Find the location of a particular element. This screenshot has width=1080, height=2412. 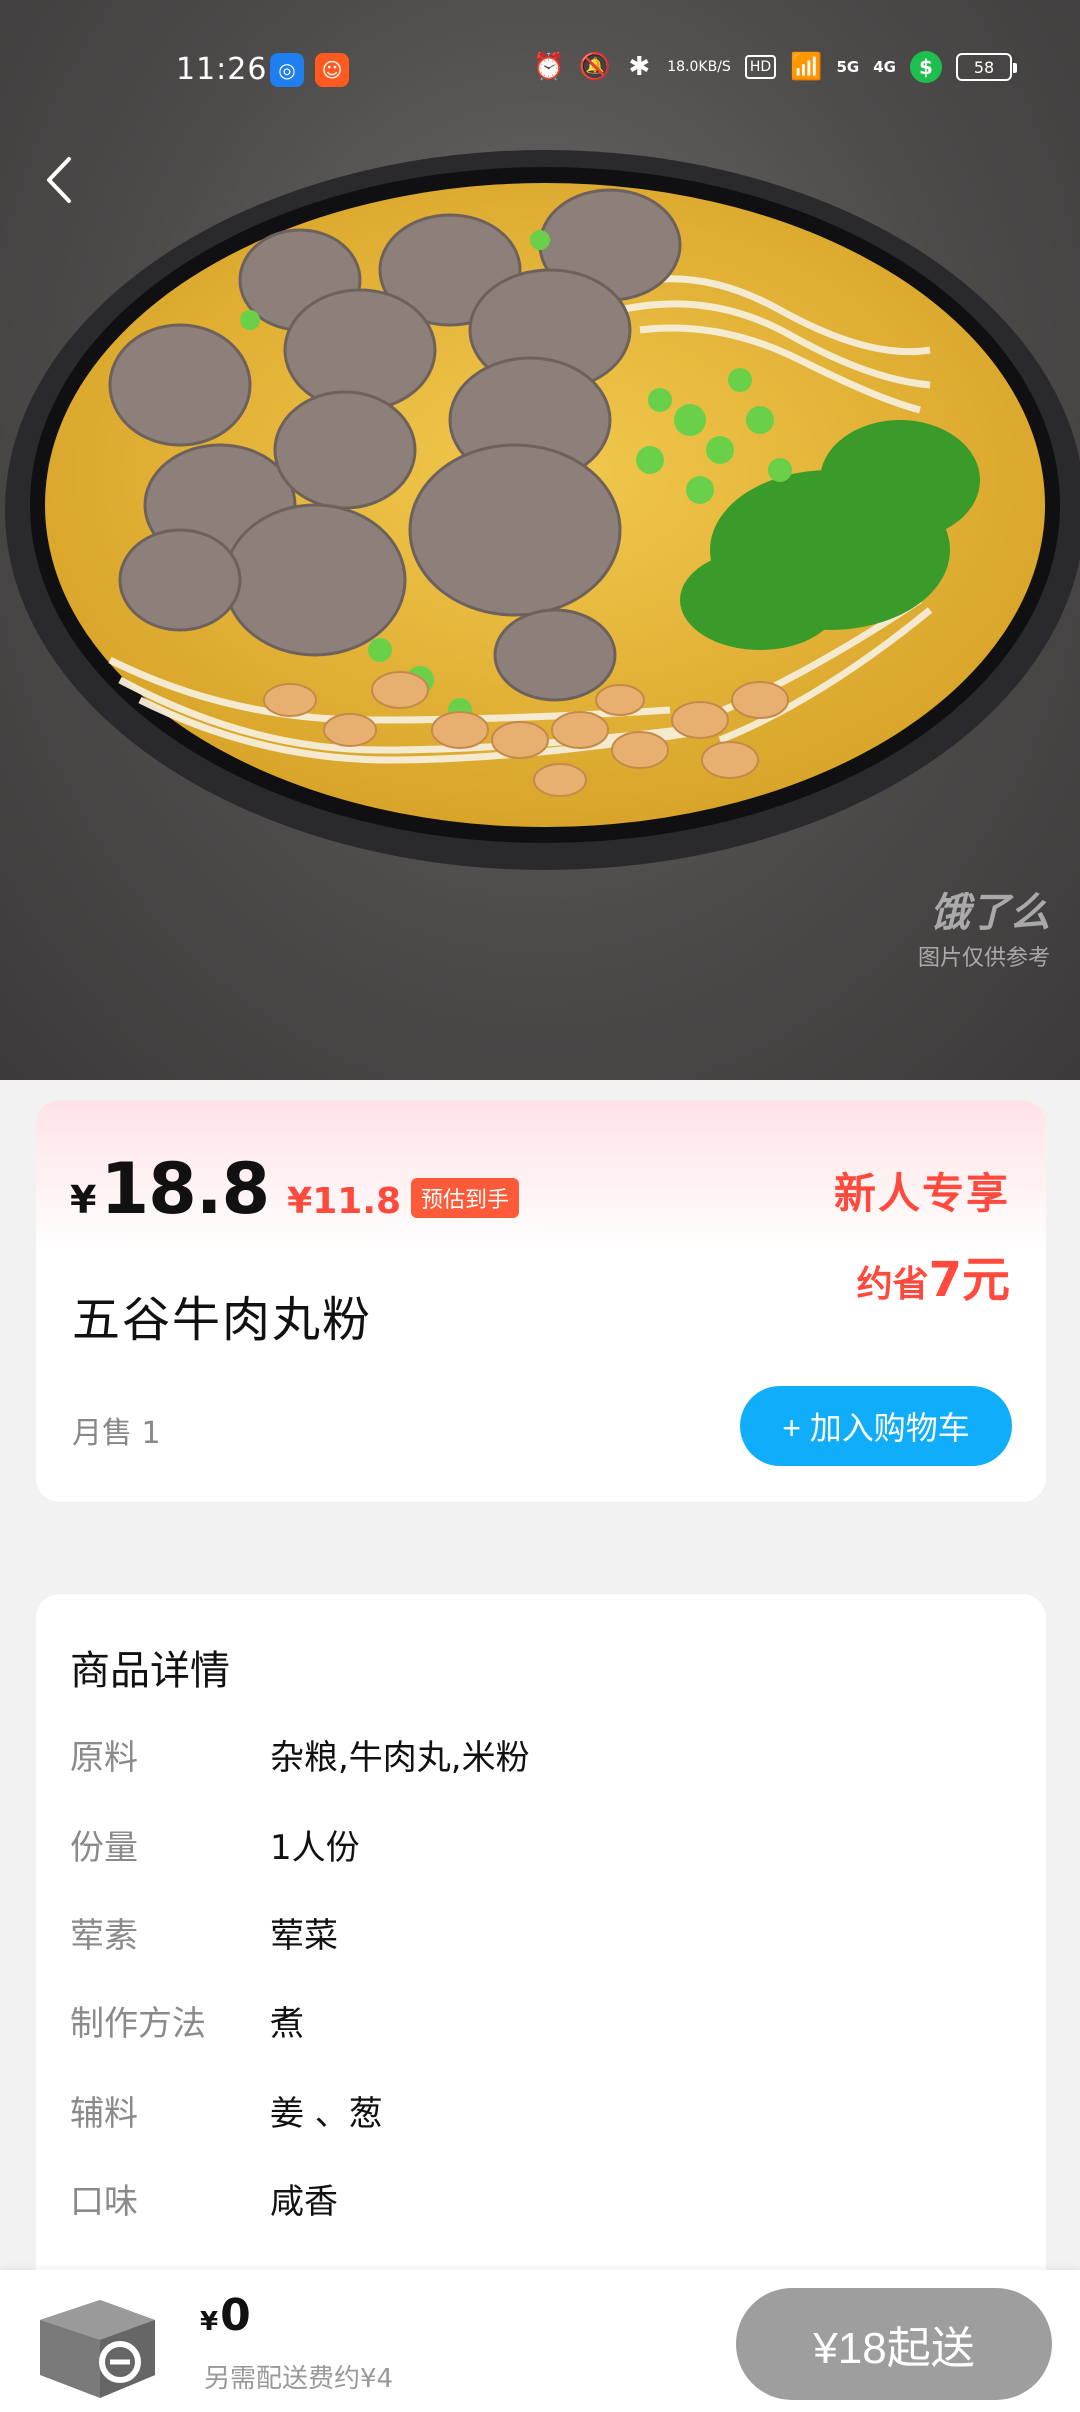

cart-total: ¥ 0 is located at coordinates (225, 2315).